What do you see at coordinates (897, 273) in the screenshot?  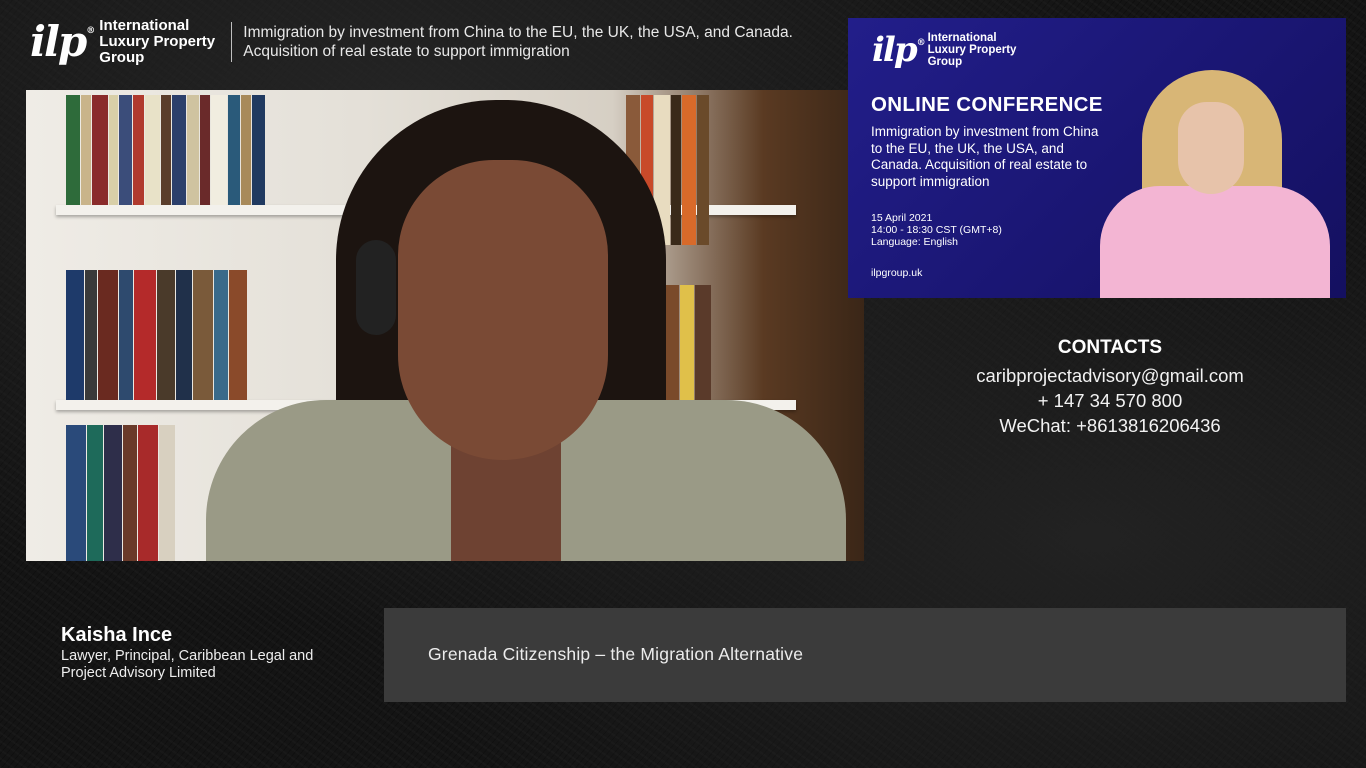 I see `conference-website: ilpgroup.uk` at bounding box center [897, 273].